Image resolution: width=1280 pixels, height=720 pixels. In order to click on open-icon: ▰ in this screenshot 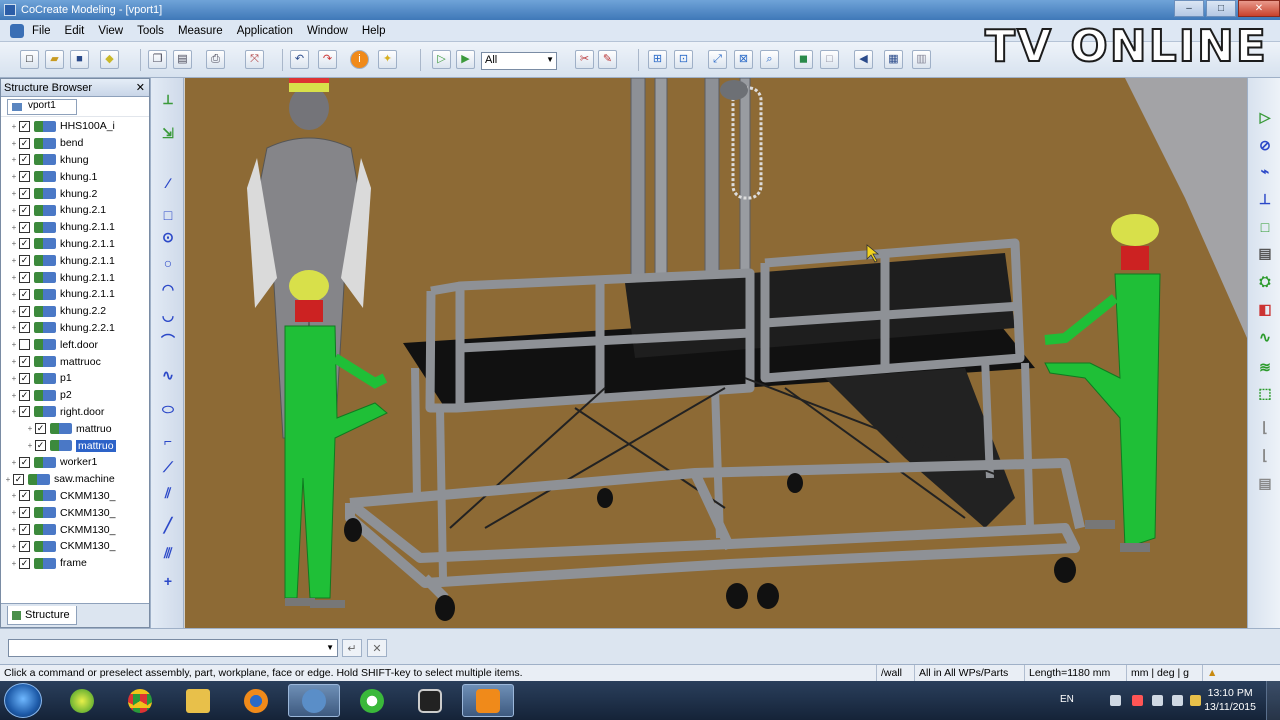, I will do `click(54, 59)`.